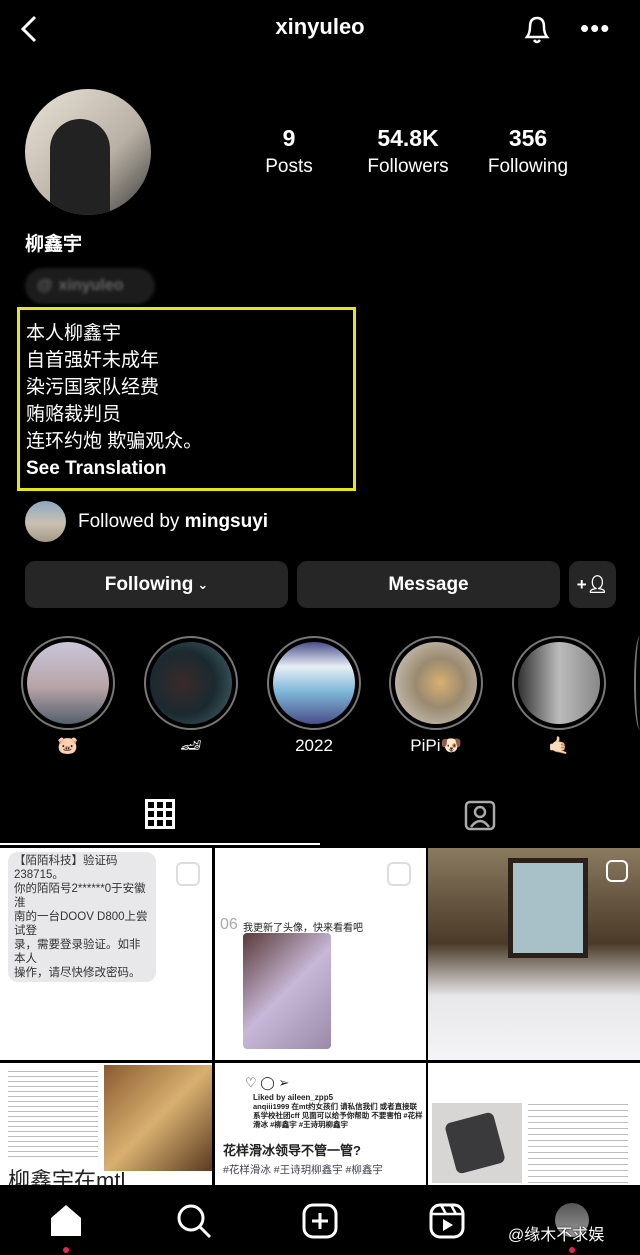  What do you see at coordinates (436, 696) in the screenshot?
I see `highlight-4: PiPi🐶` at bounding box center [436, 696].